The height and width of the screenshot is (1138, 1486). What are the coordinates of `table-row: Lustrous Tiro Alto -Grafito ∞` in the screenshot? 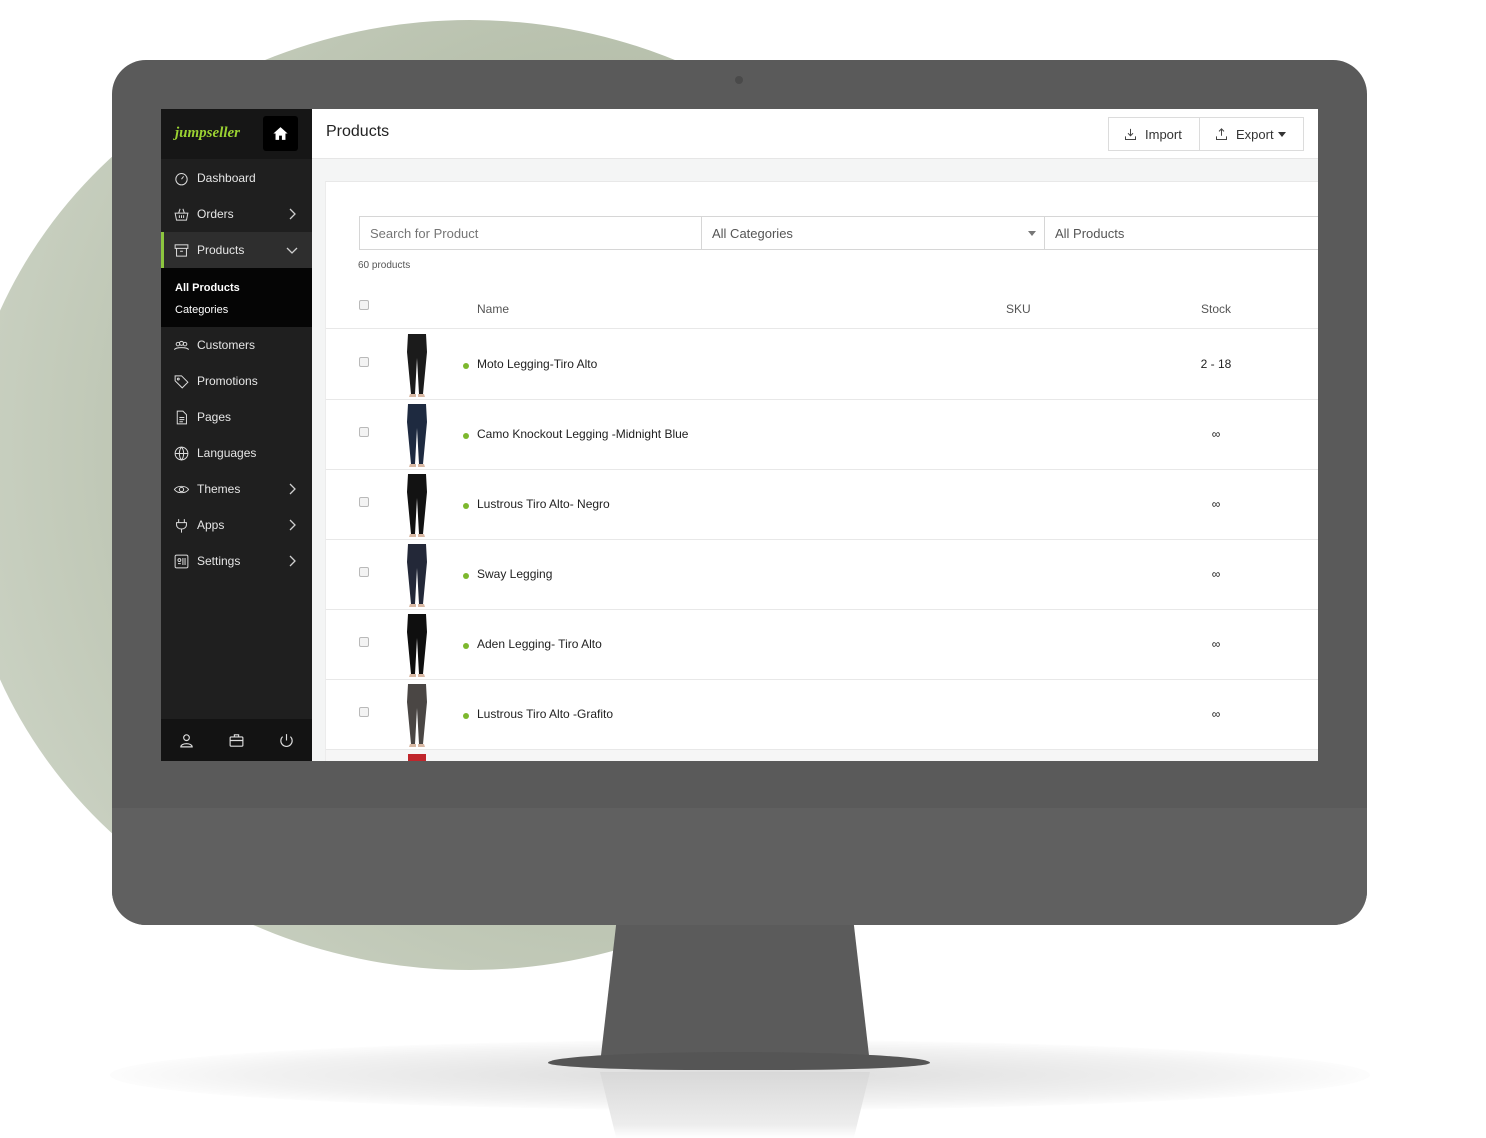 It's located at (822, 715).